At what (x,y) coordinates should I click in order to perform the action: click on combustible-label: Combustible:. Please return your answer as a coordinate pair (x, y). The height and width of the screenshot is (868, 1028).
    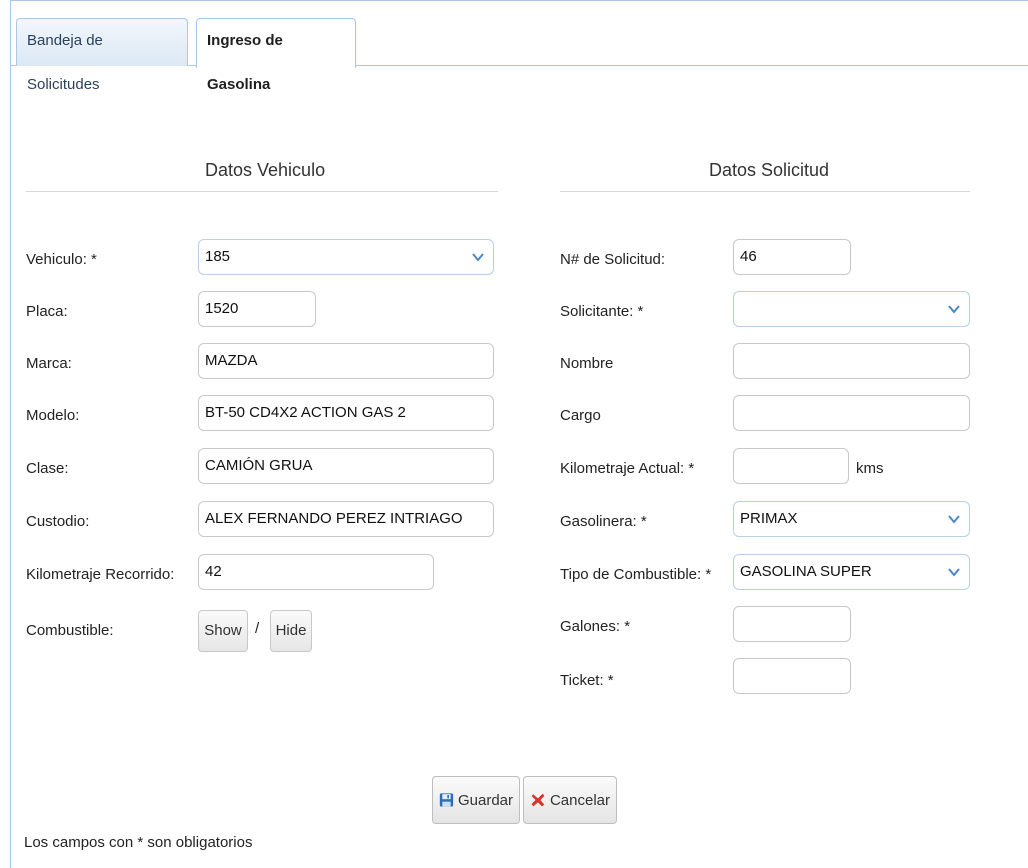
    Looking at the image, I should click on (70, 630).